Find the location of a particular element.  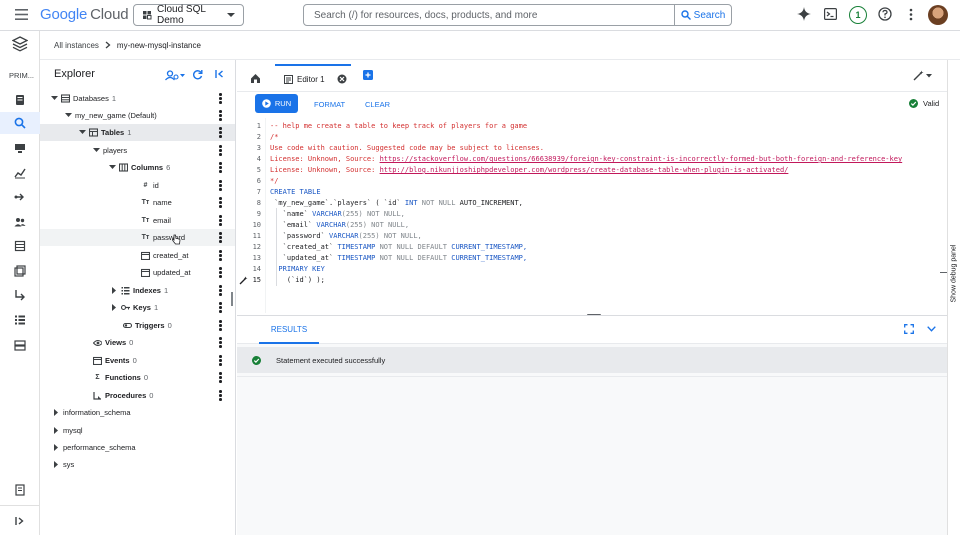

backups-icon is located at coordinates (20, 271).